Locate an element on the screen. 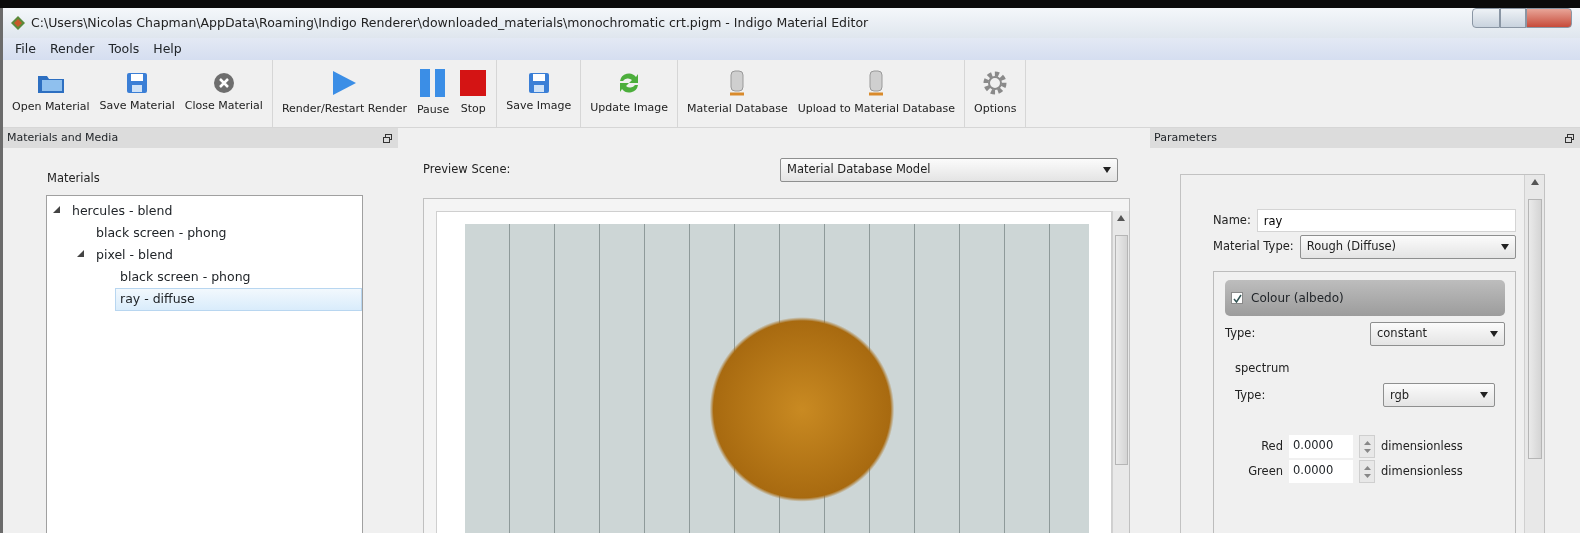  preview-scene-label: Preview Scene: is located at coordinates (467, 170).